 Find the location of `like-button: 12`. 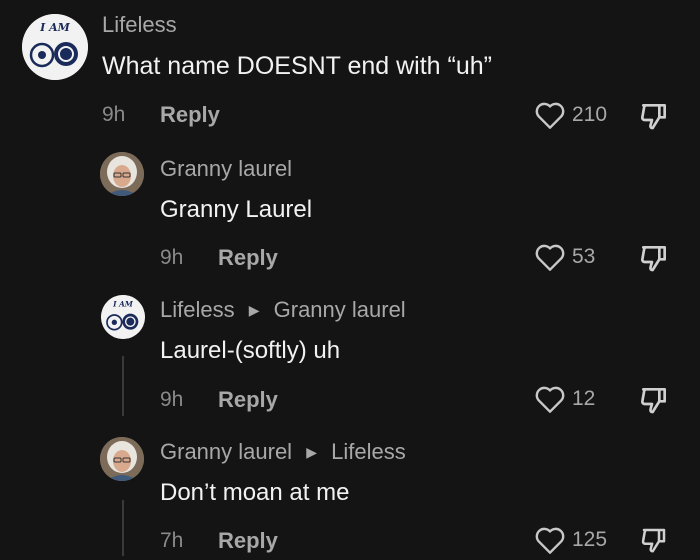

like-button: 12 is located at coordinates (564, 399).